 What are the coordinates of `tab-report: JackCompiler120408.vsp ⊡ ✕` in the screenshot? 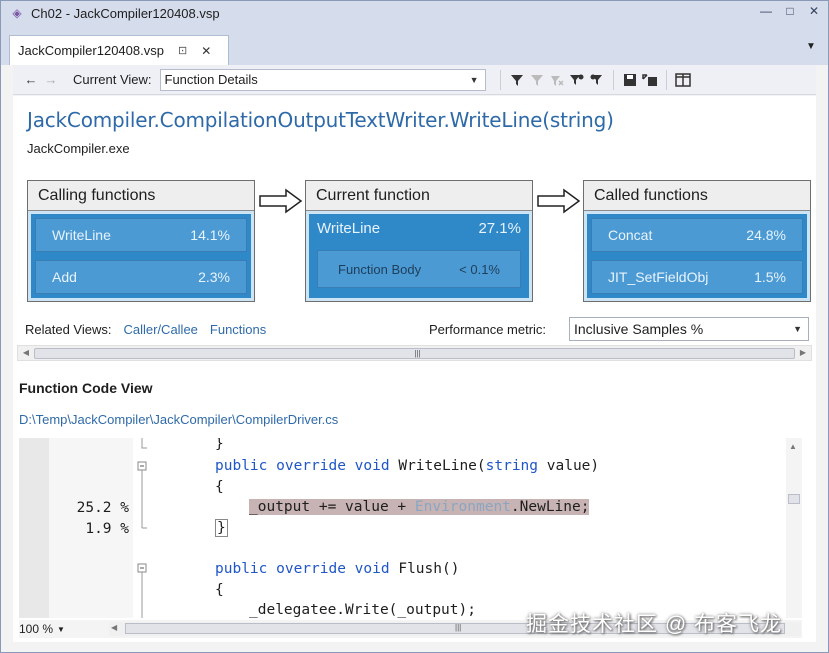 It's located at (119, 50).